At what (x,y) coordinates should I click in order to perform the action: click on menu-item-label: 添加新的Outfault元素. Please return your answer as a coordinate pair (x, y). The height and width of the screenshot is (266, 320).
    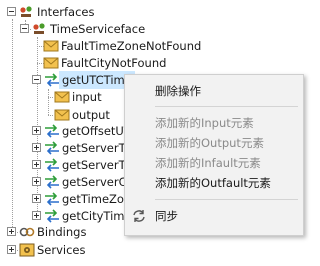
    Looking at the image, I should click on (213, 183).